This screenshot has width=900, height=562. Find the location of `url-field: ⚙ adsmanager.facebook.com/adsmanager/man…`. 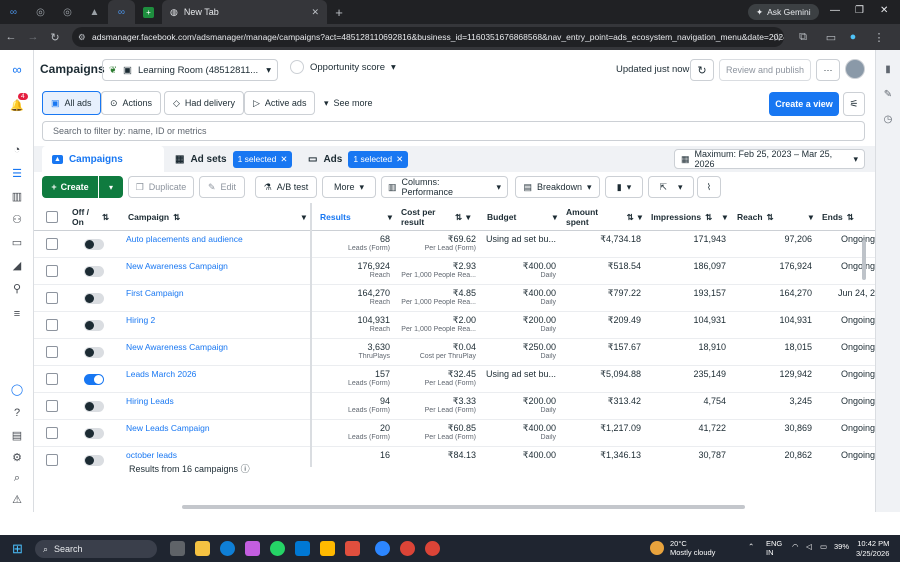

url-field: ⚙ adsmanager.facebook.com/adsmanager/man… is located at coordinates (428, 37).